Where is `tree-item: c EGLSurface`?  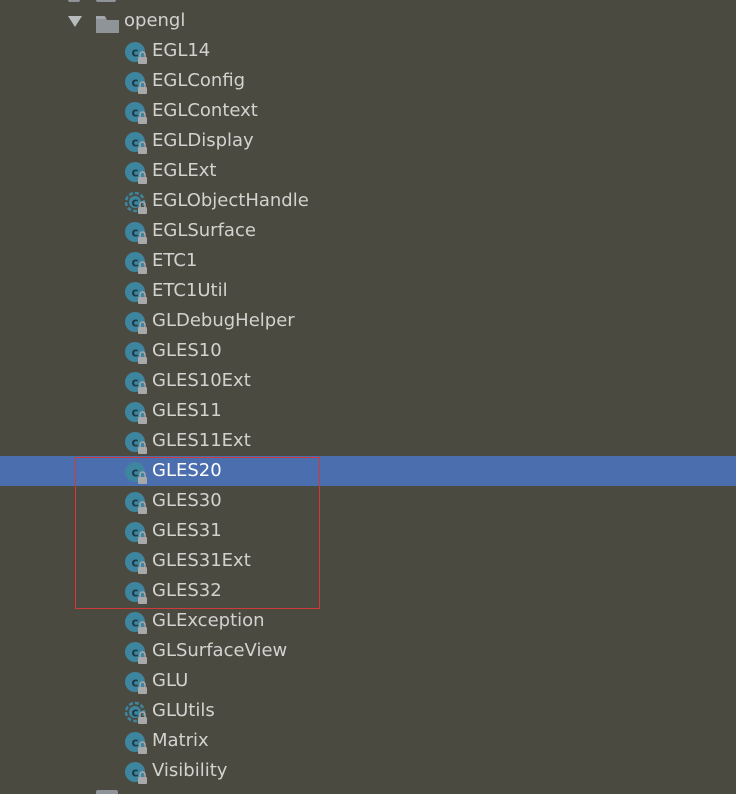 tree-item: c EGLSurface is located at coordinates (368, 231).